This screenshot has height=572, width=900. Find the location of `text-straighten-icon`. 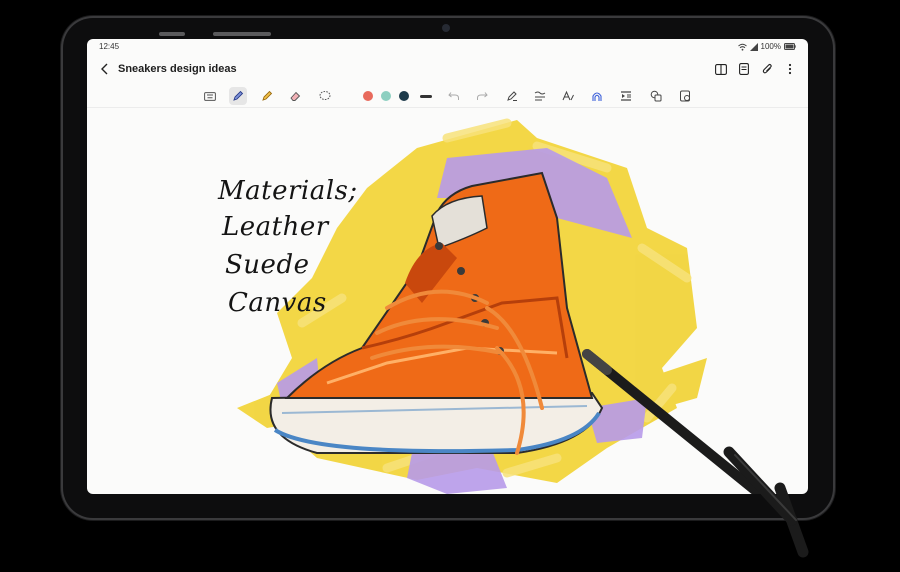

text-straighten-icon is located at coordinates (540, 96).